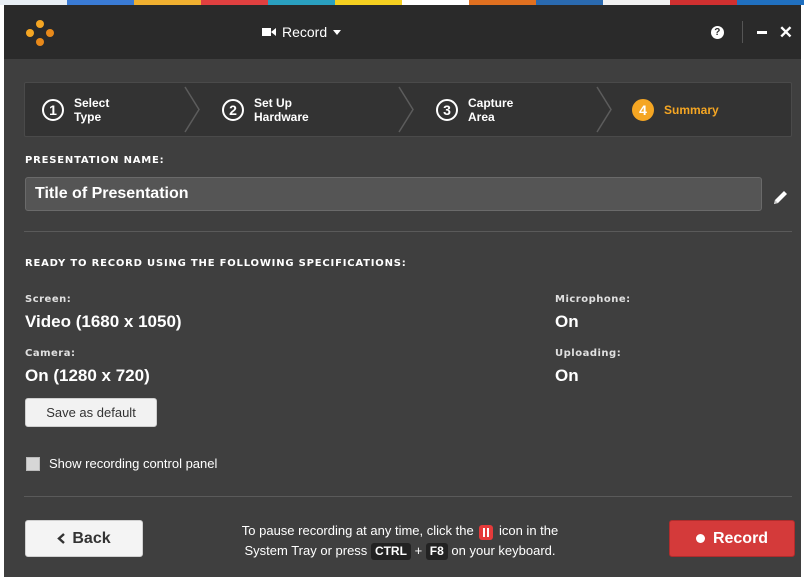 This screenshot has height=577, width=804. I want to click on microphone-label: Microphone:, so click(593, 299).